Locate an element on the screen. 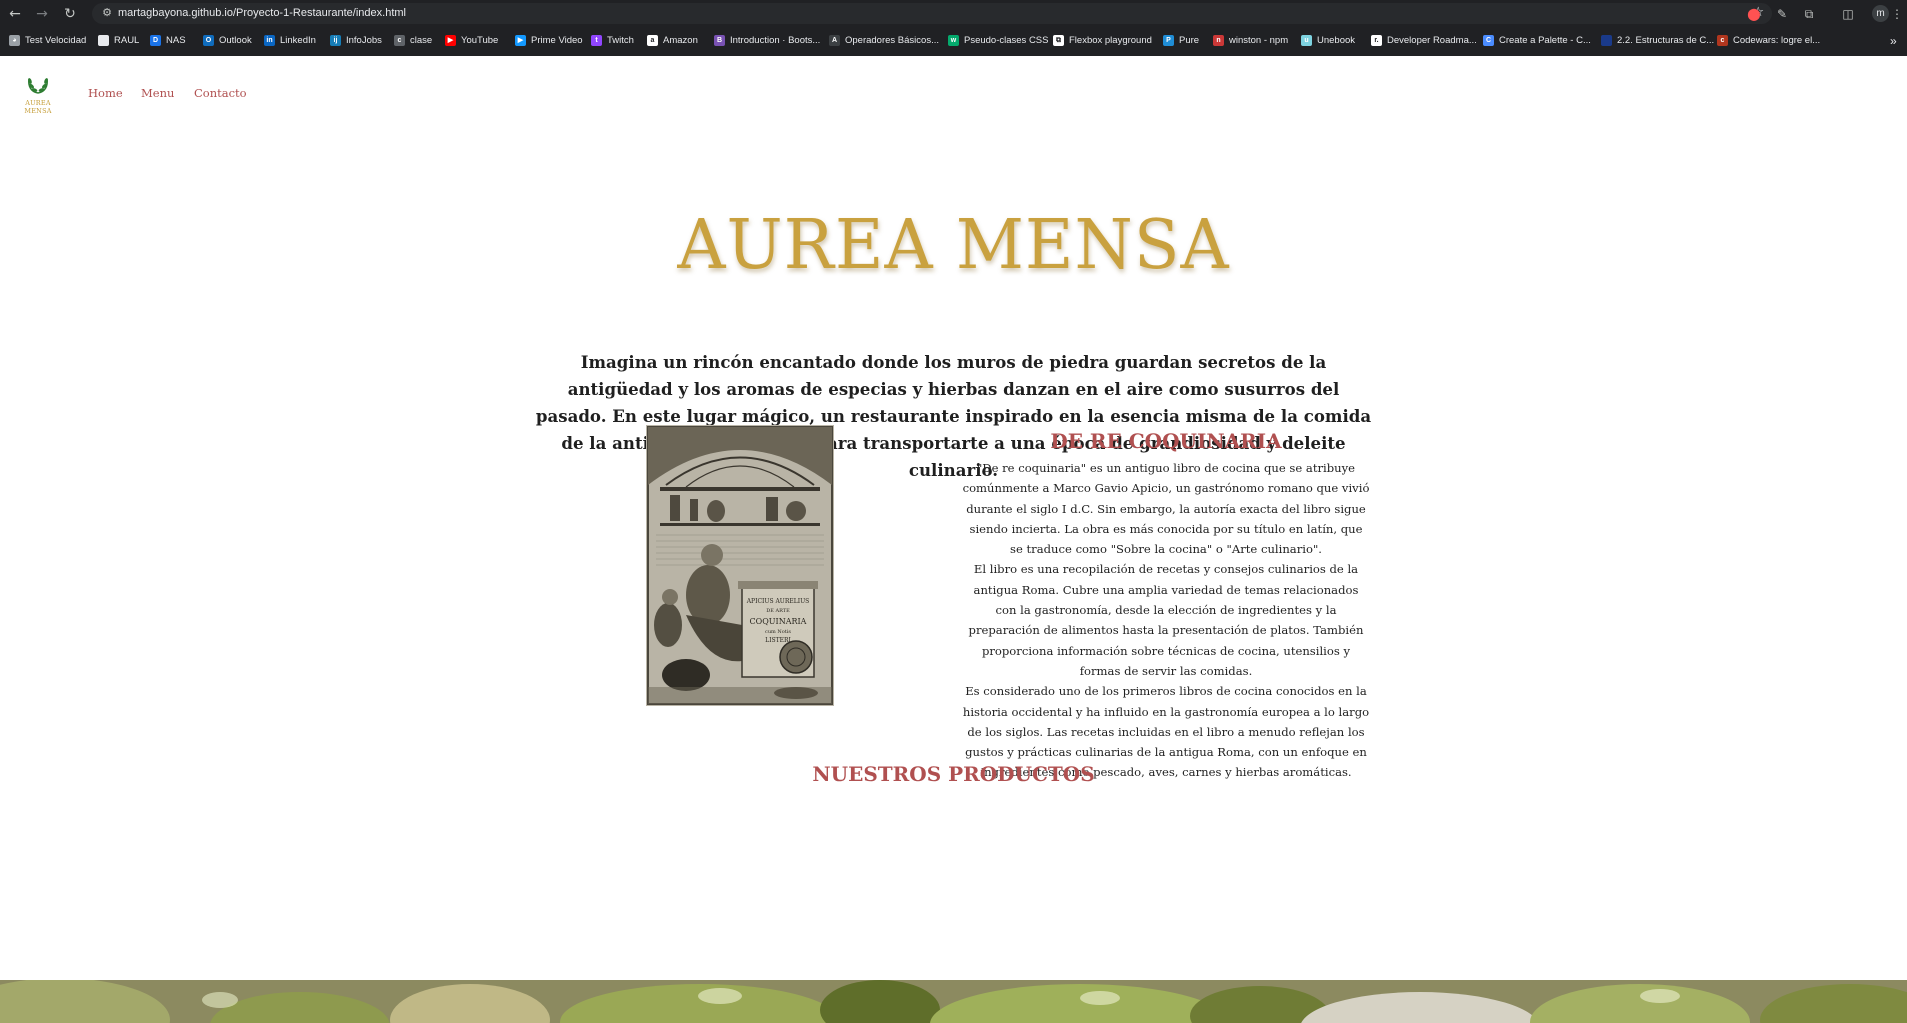  products-section-title: NUESTROS PRODUCTOS is located at coordinates (953, 774).